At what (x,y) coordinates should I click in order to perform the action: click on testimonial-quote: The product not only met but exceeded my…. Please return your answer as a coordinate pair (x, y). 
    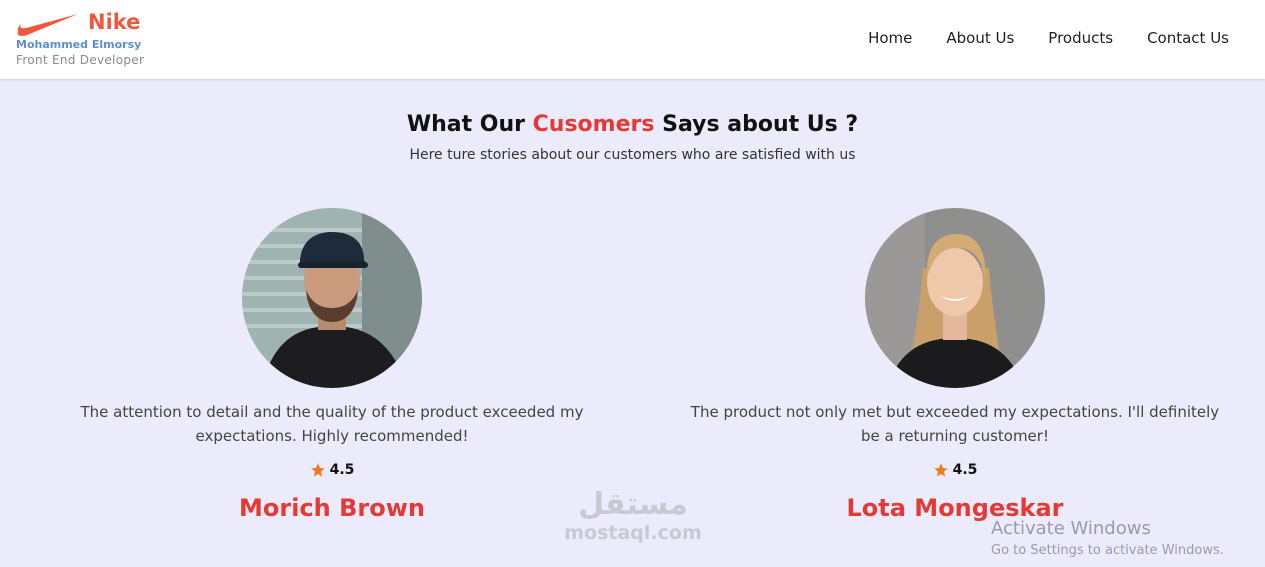
    Looking at the image, I should click on (955, 424).